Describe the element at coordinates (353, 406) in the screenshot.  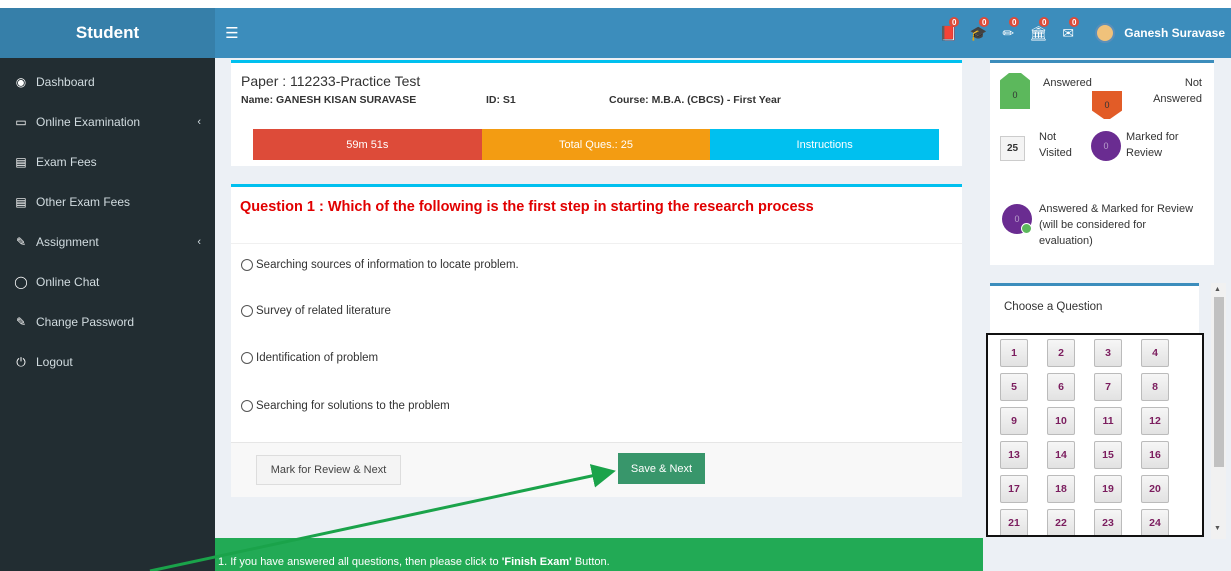
I see `option-label: Searching for solutions to the problem` at that location.